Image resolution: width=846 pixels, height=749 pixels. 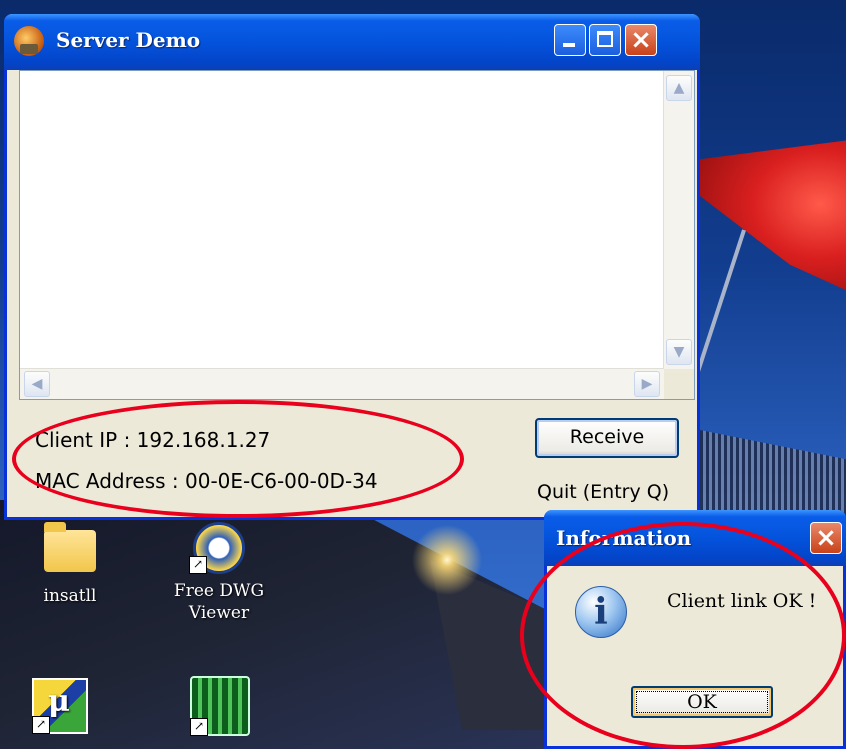 What do you see at coordinates (447, 560) in the screenshot?
I see `wallpaper-light-flare` at bounding box center [447, 560].